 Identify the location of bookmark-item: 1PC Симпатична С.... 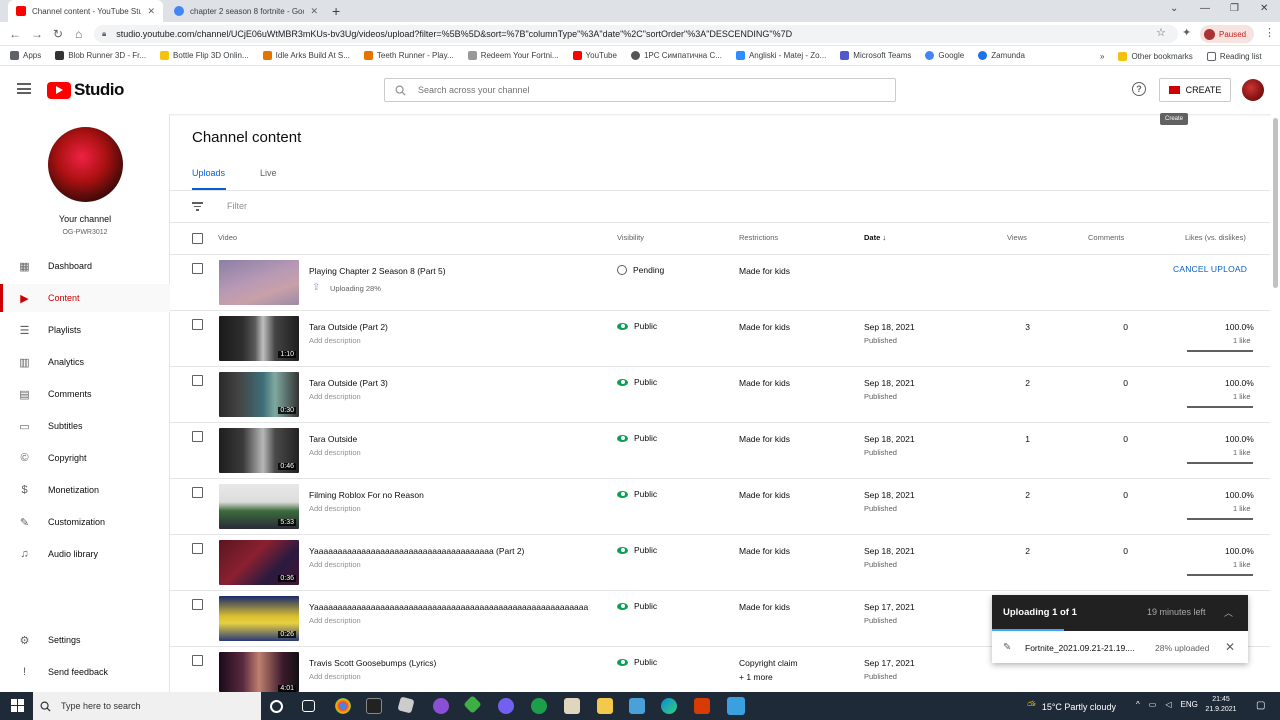
(676, 55).